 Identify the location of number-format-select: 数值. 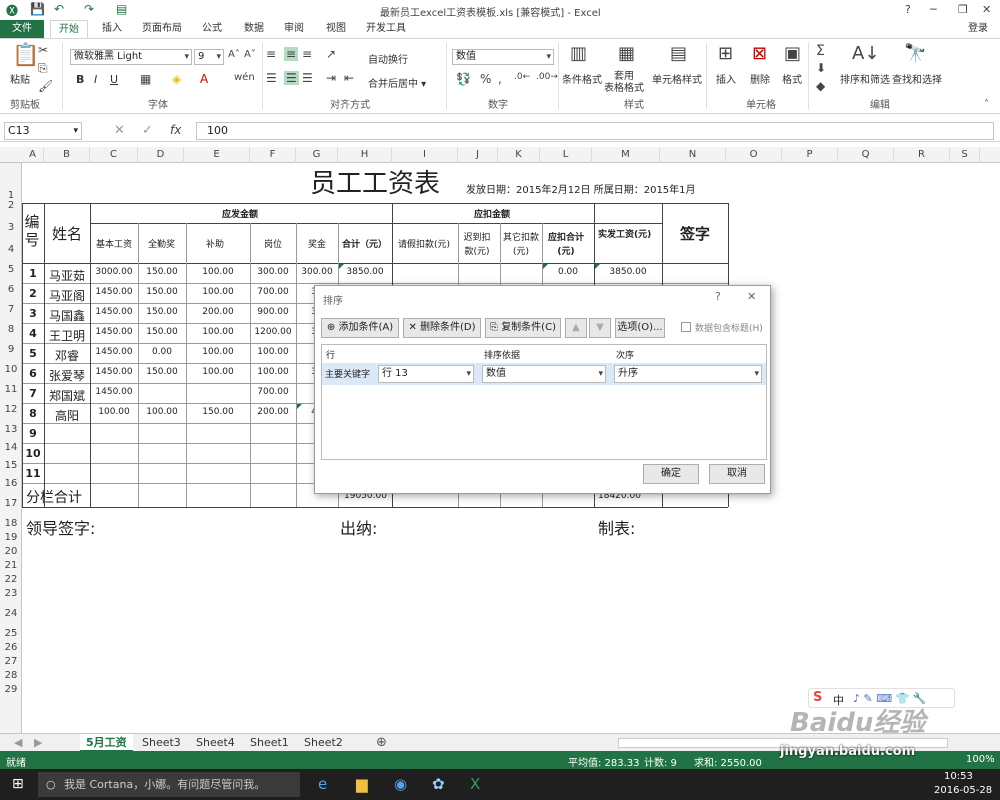
(503, 57).